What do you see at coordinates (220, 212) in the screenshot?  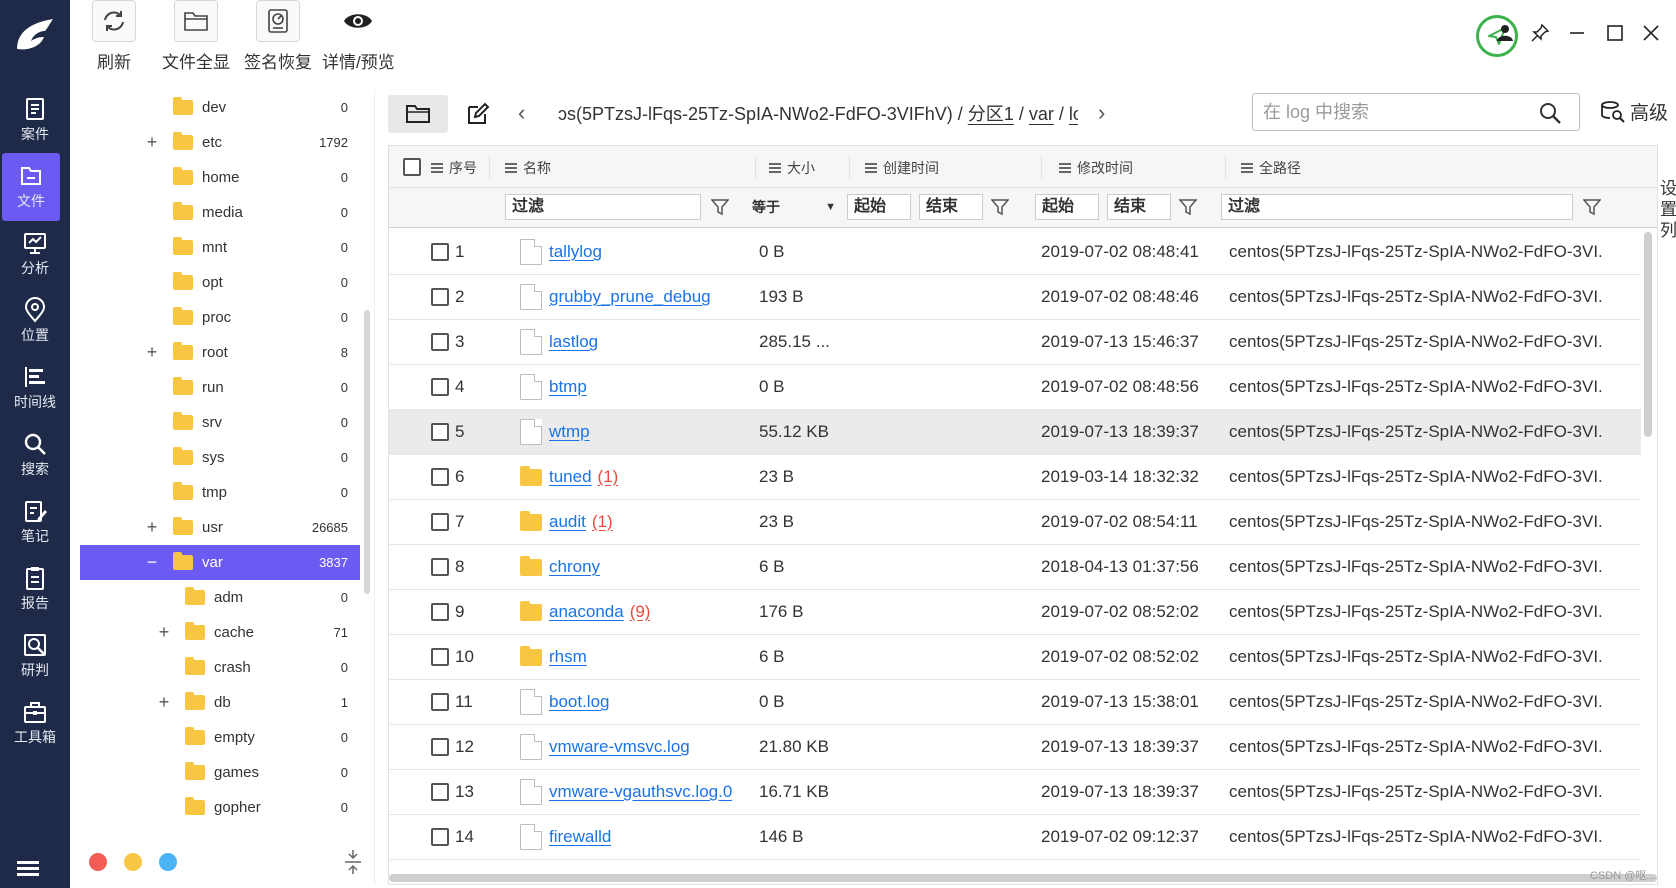 I see `tree-item: media 0` at bounding box center [220, 212].